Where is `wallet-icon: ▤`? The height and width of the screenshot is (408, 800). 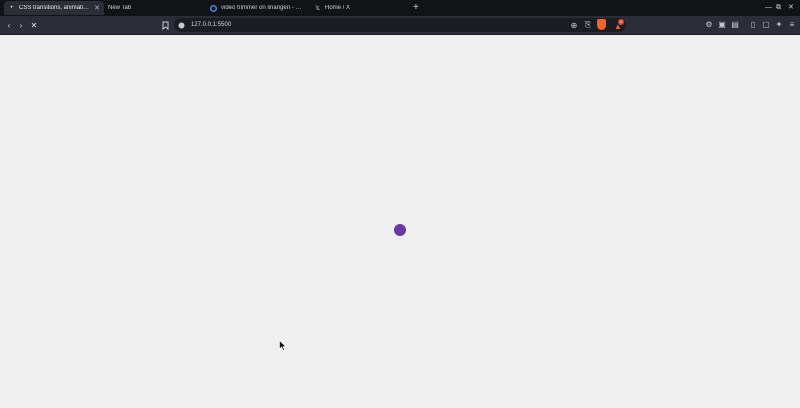 wallet-icon: ▤ is located at coordinates (735, 24).